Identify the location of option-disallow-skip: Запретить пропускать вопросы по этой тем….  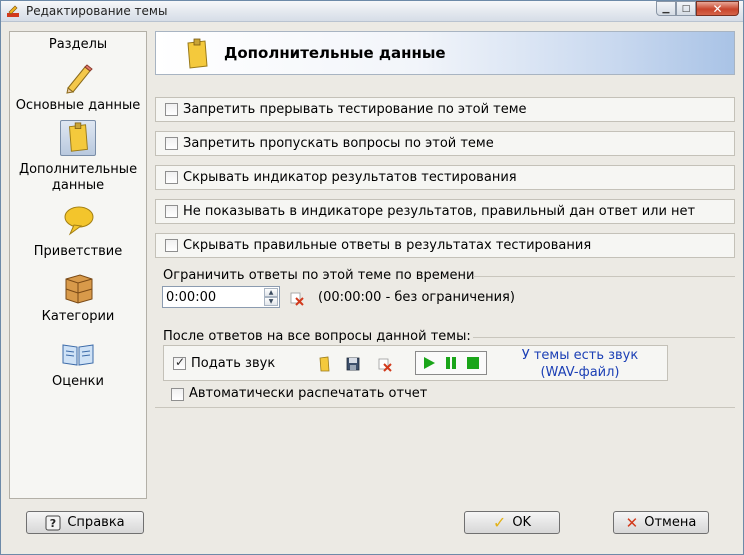
(445, 143).